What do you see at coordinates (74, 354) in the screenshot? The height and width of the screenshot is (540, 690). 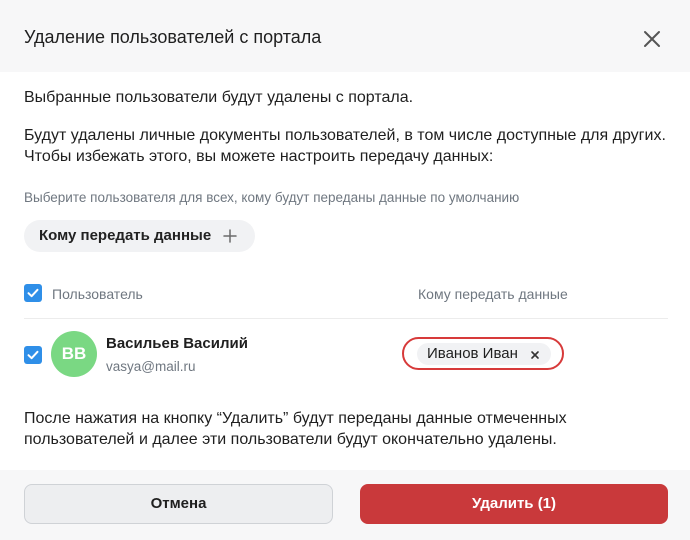 I see `avatar: ВВ` at bounding box center [74, 354].